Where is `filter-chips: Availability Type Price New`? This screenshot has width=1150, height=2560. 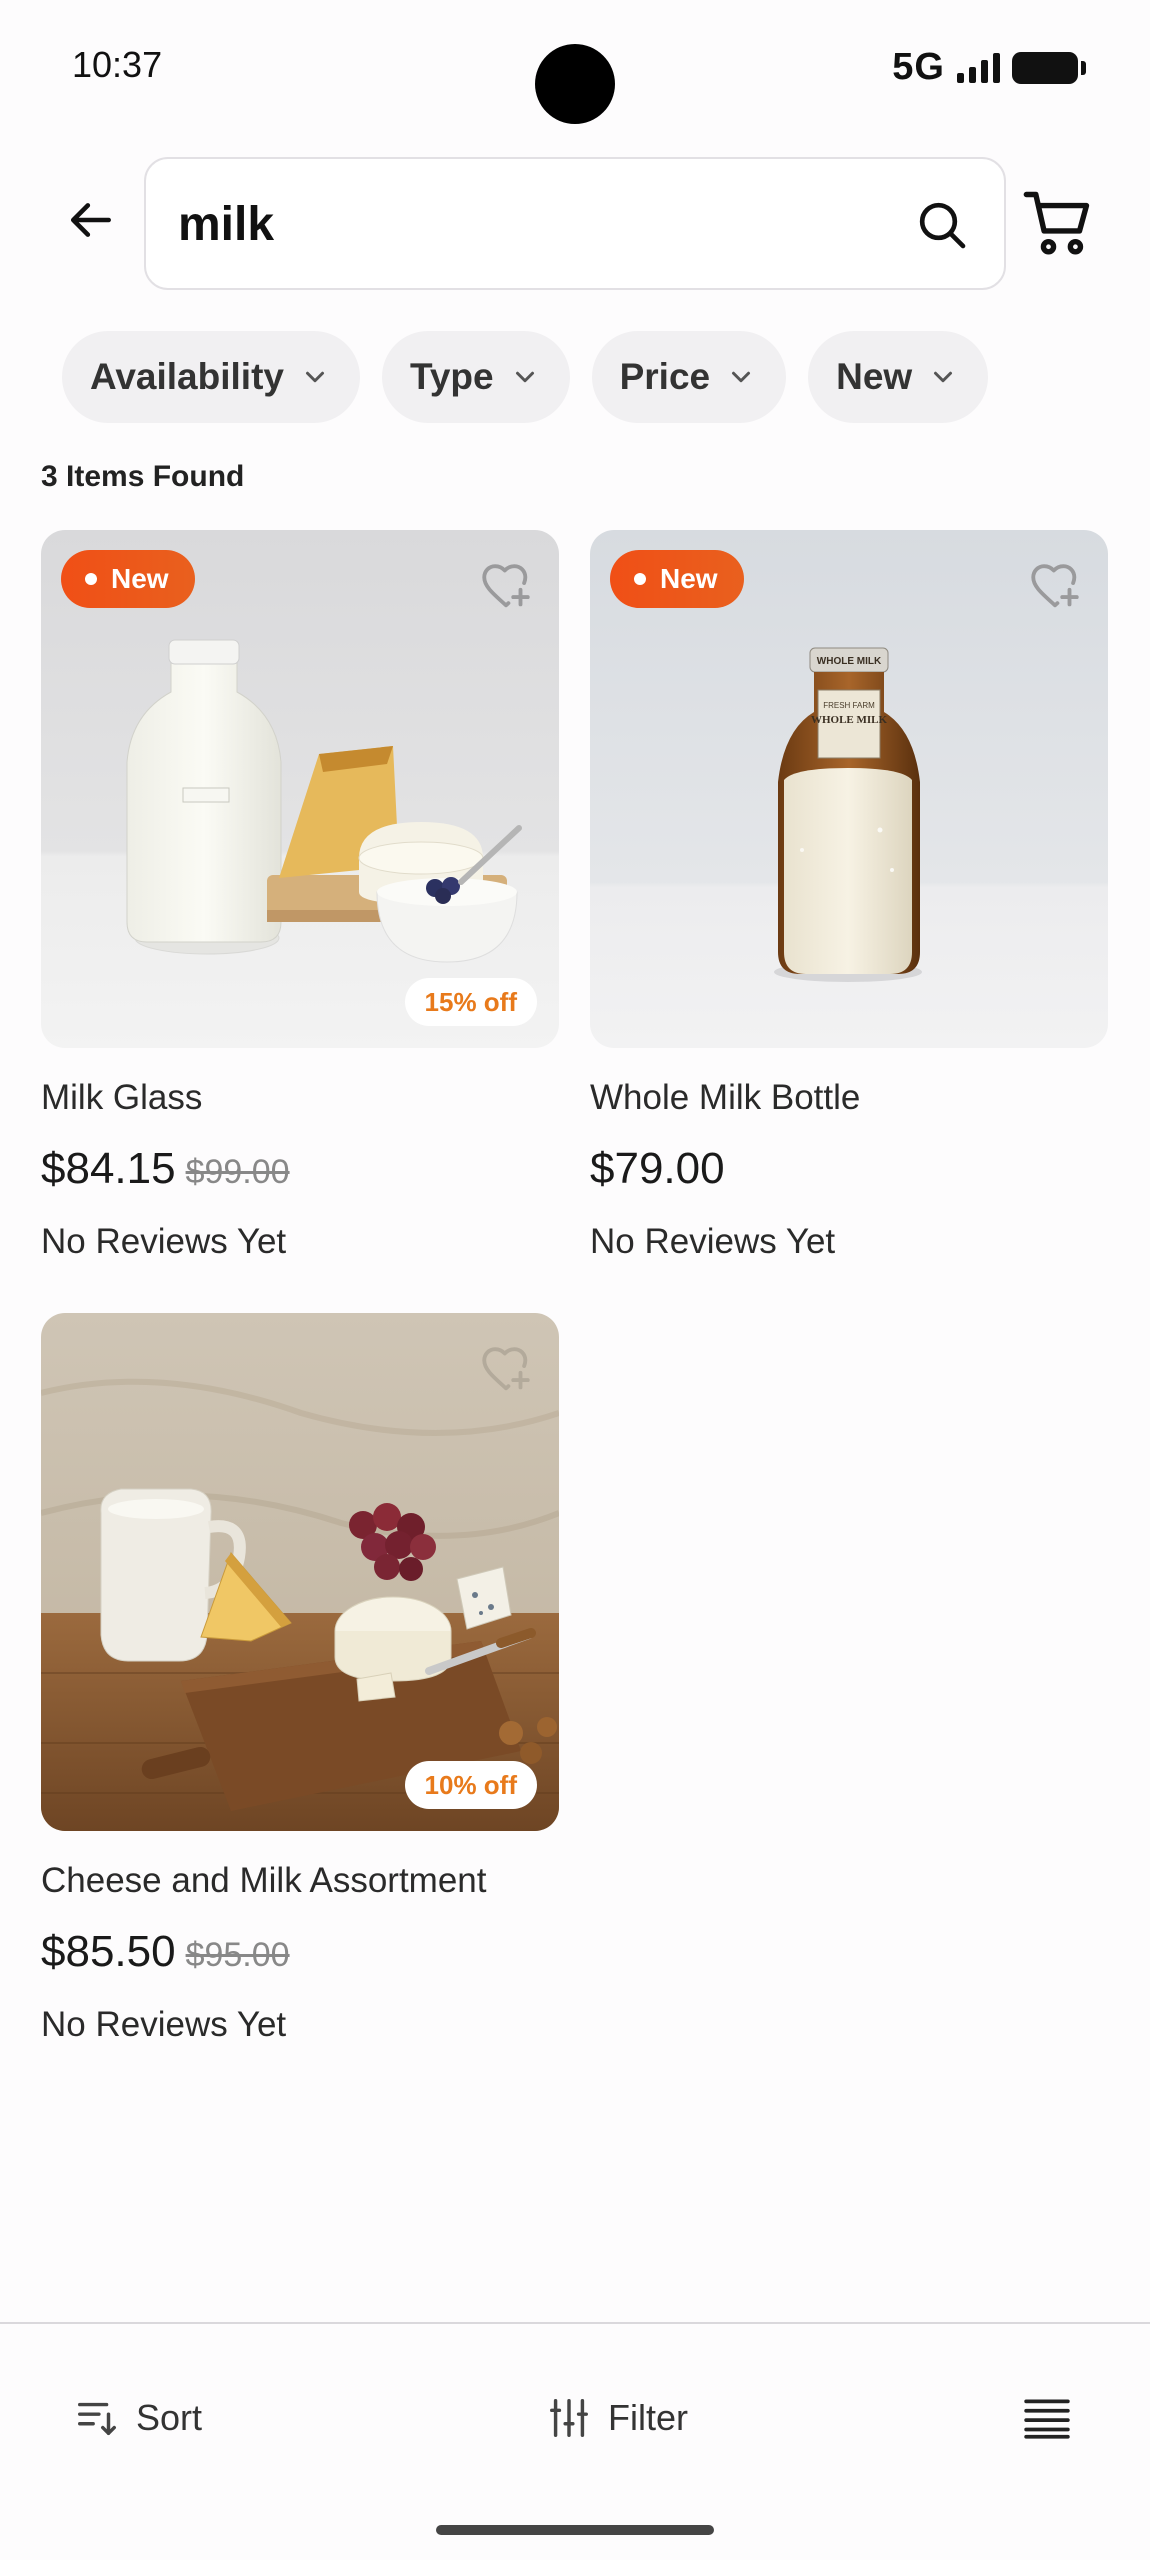
filter-chips: Availability Type Price New is located at coordinates (525, 377).